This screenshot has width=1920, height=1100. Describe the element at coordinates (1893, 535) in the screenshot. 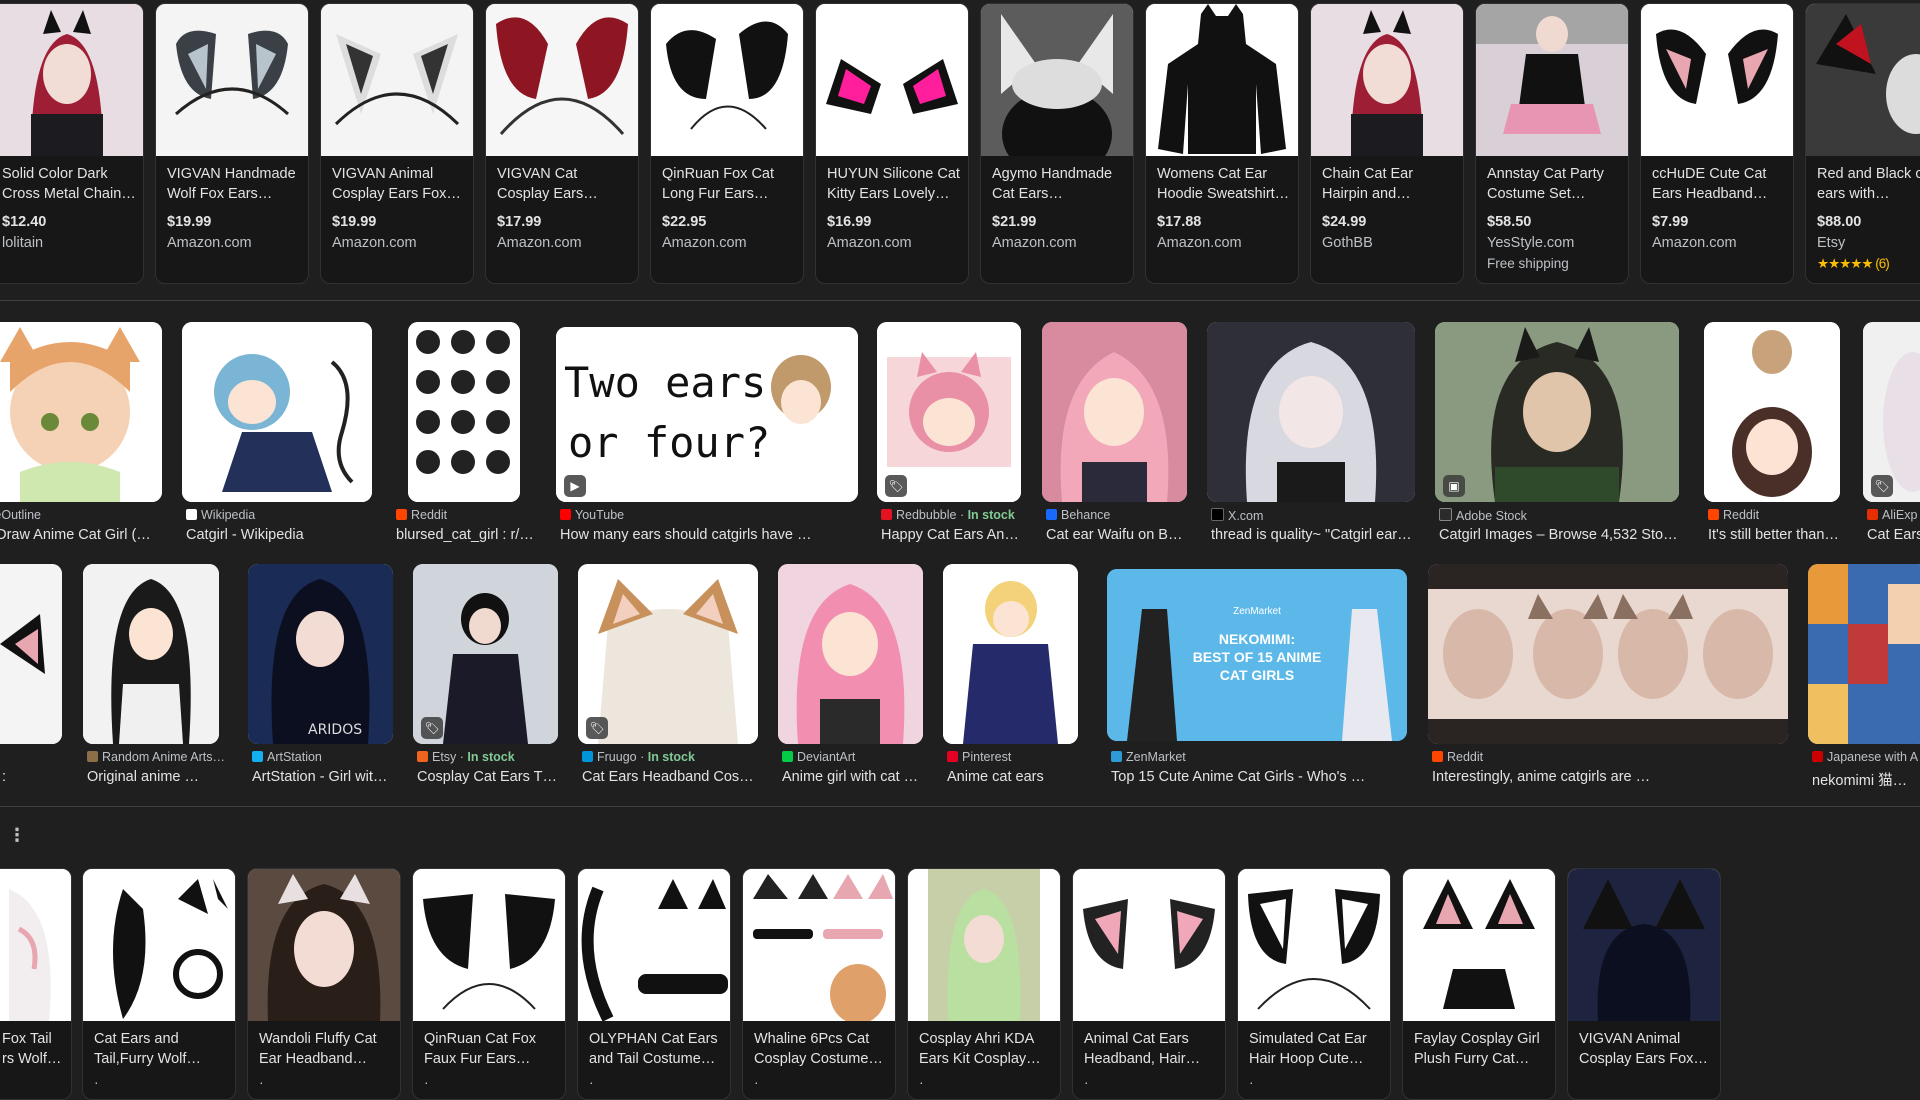

I see `result-caption: Cat Ears` at that location.